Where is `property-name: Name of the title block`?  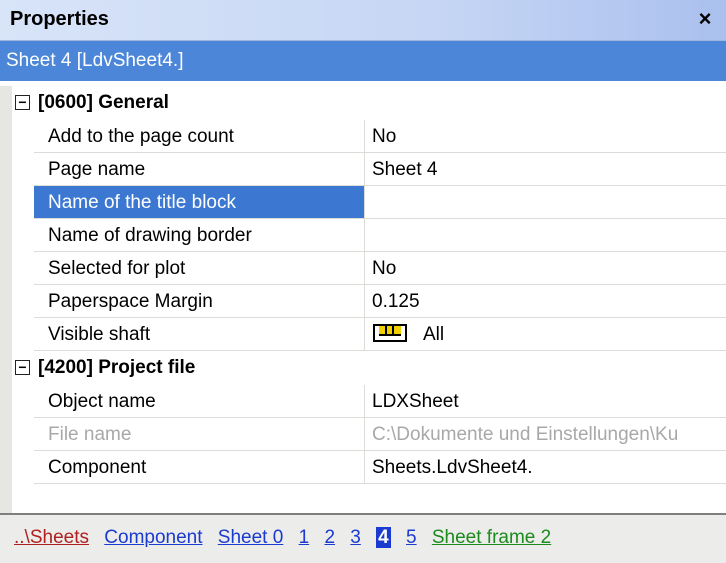
property-name: Name of the title block is located at coordinates (142, 202).